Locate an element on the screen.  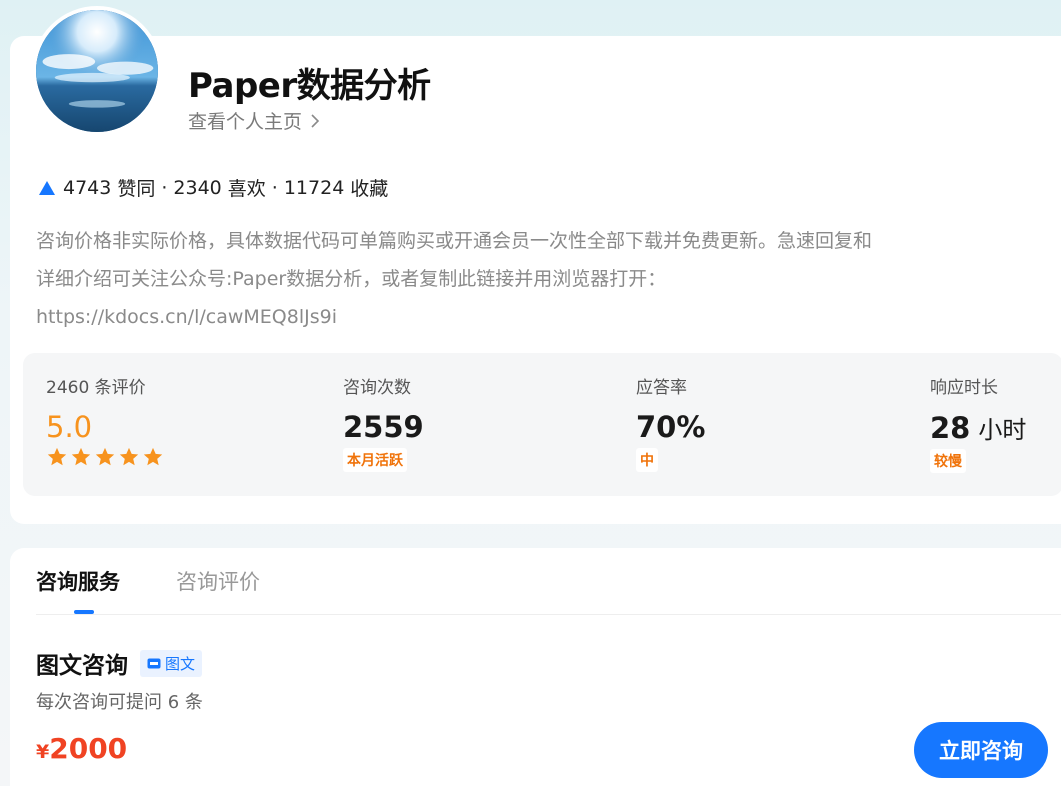
homepage-link-label: 查看个人主页 is located at coordinates (245, 122).